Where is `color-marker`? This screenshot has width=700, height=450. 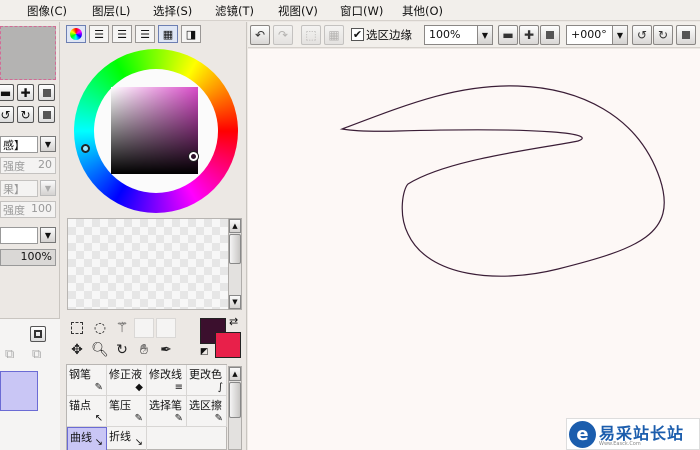 color-marker is located at coordinates (193, 156).